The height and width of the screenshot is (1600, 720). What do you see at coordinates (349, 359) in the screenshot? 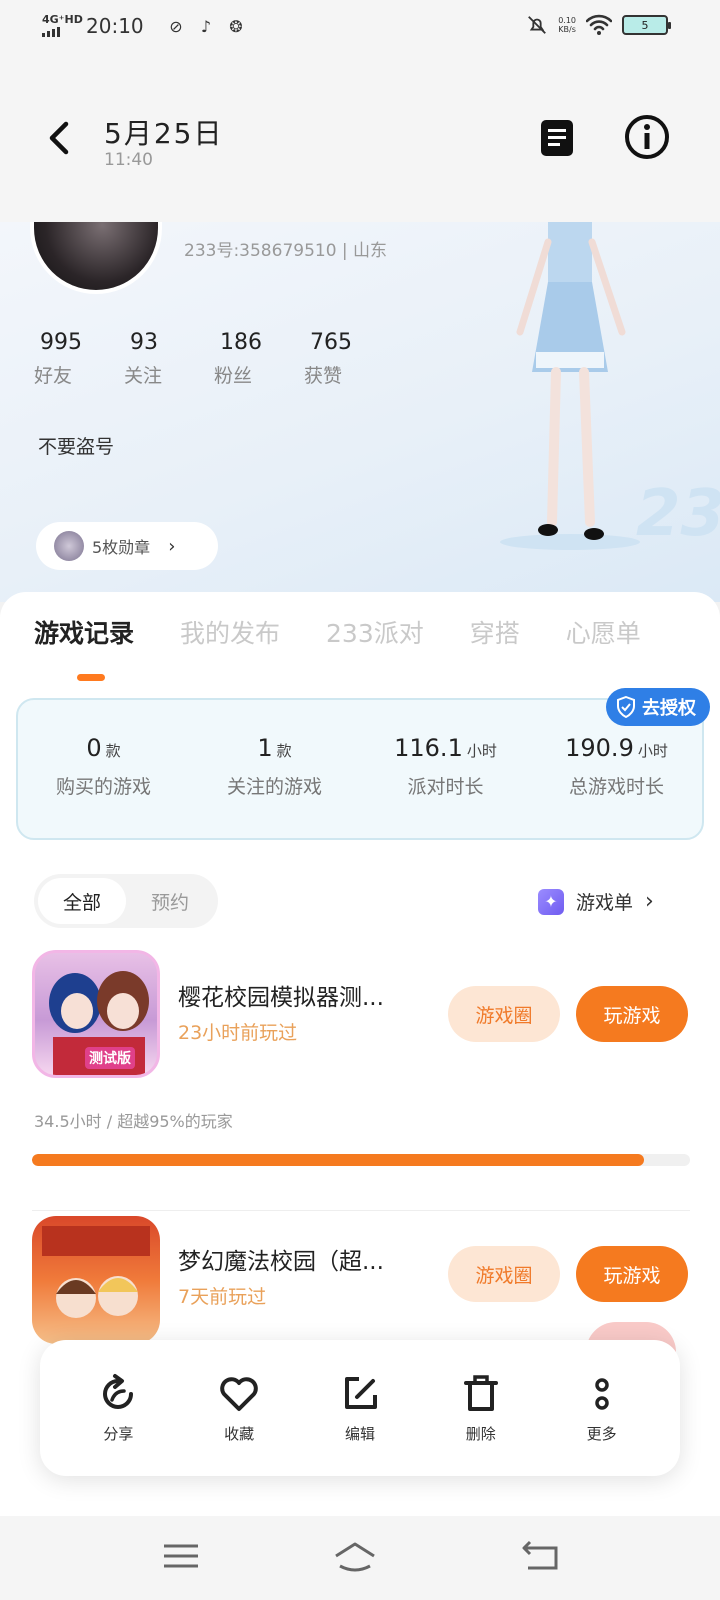
I see `stat-likes: 765 获赞` at bounding box center [349, 359].